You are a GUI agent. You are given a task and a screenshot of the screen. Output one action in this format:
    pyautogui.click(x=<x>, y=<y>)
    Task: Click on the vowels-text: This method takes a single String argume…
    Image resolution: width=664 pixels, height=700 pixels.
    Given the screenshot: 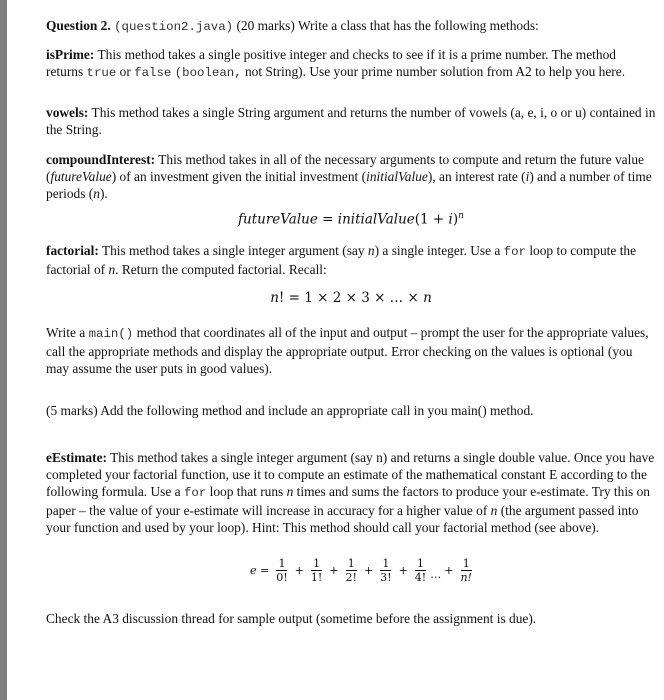 What is the action you would take?
    pyautogui.click(x=351, y=121)
    